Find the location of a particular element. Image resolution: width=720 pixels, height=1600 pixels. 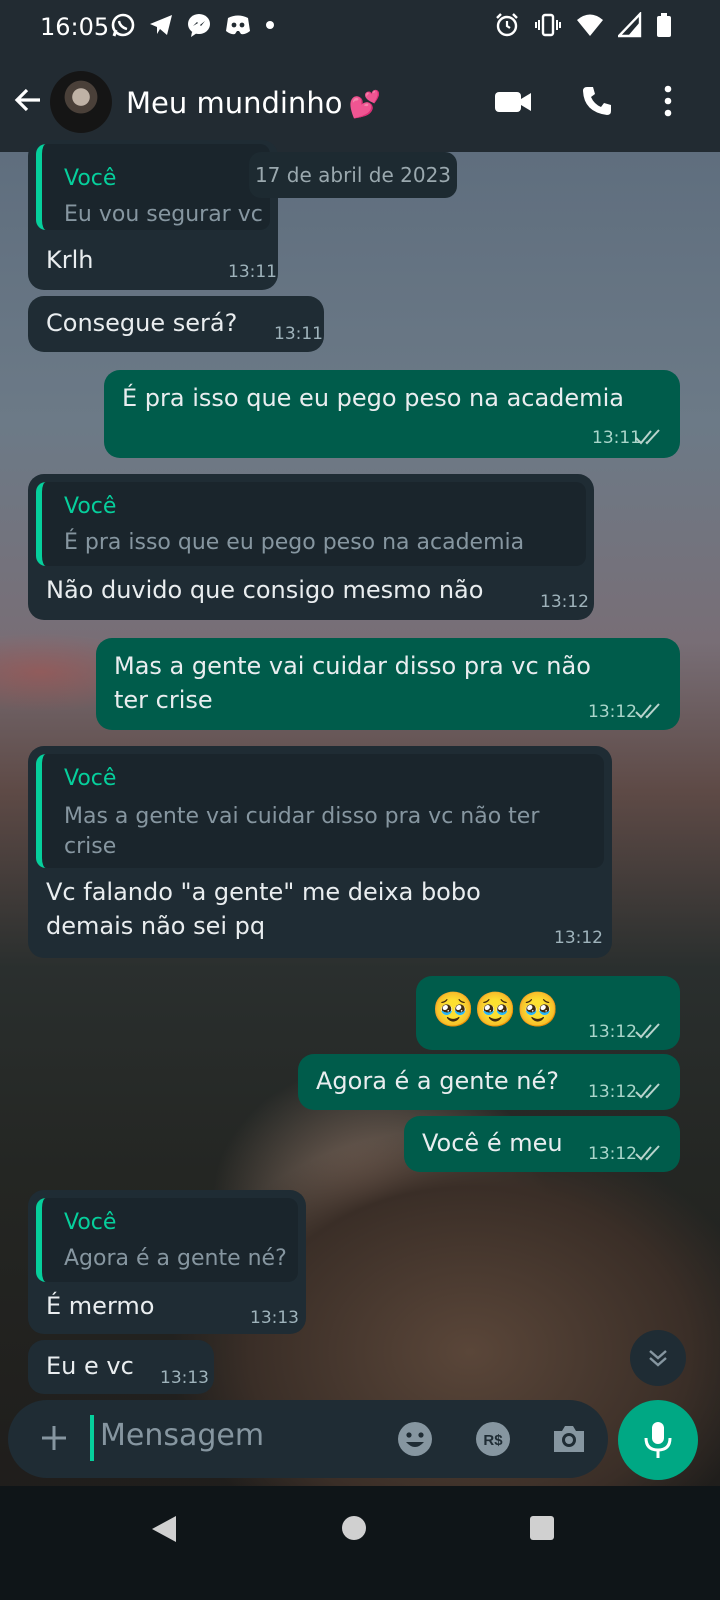

dot-icon is located at coordinates (270, 25).